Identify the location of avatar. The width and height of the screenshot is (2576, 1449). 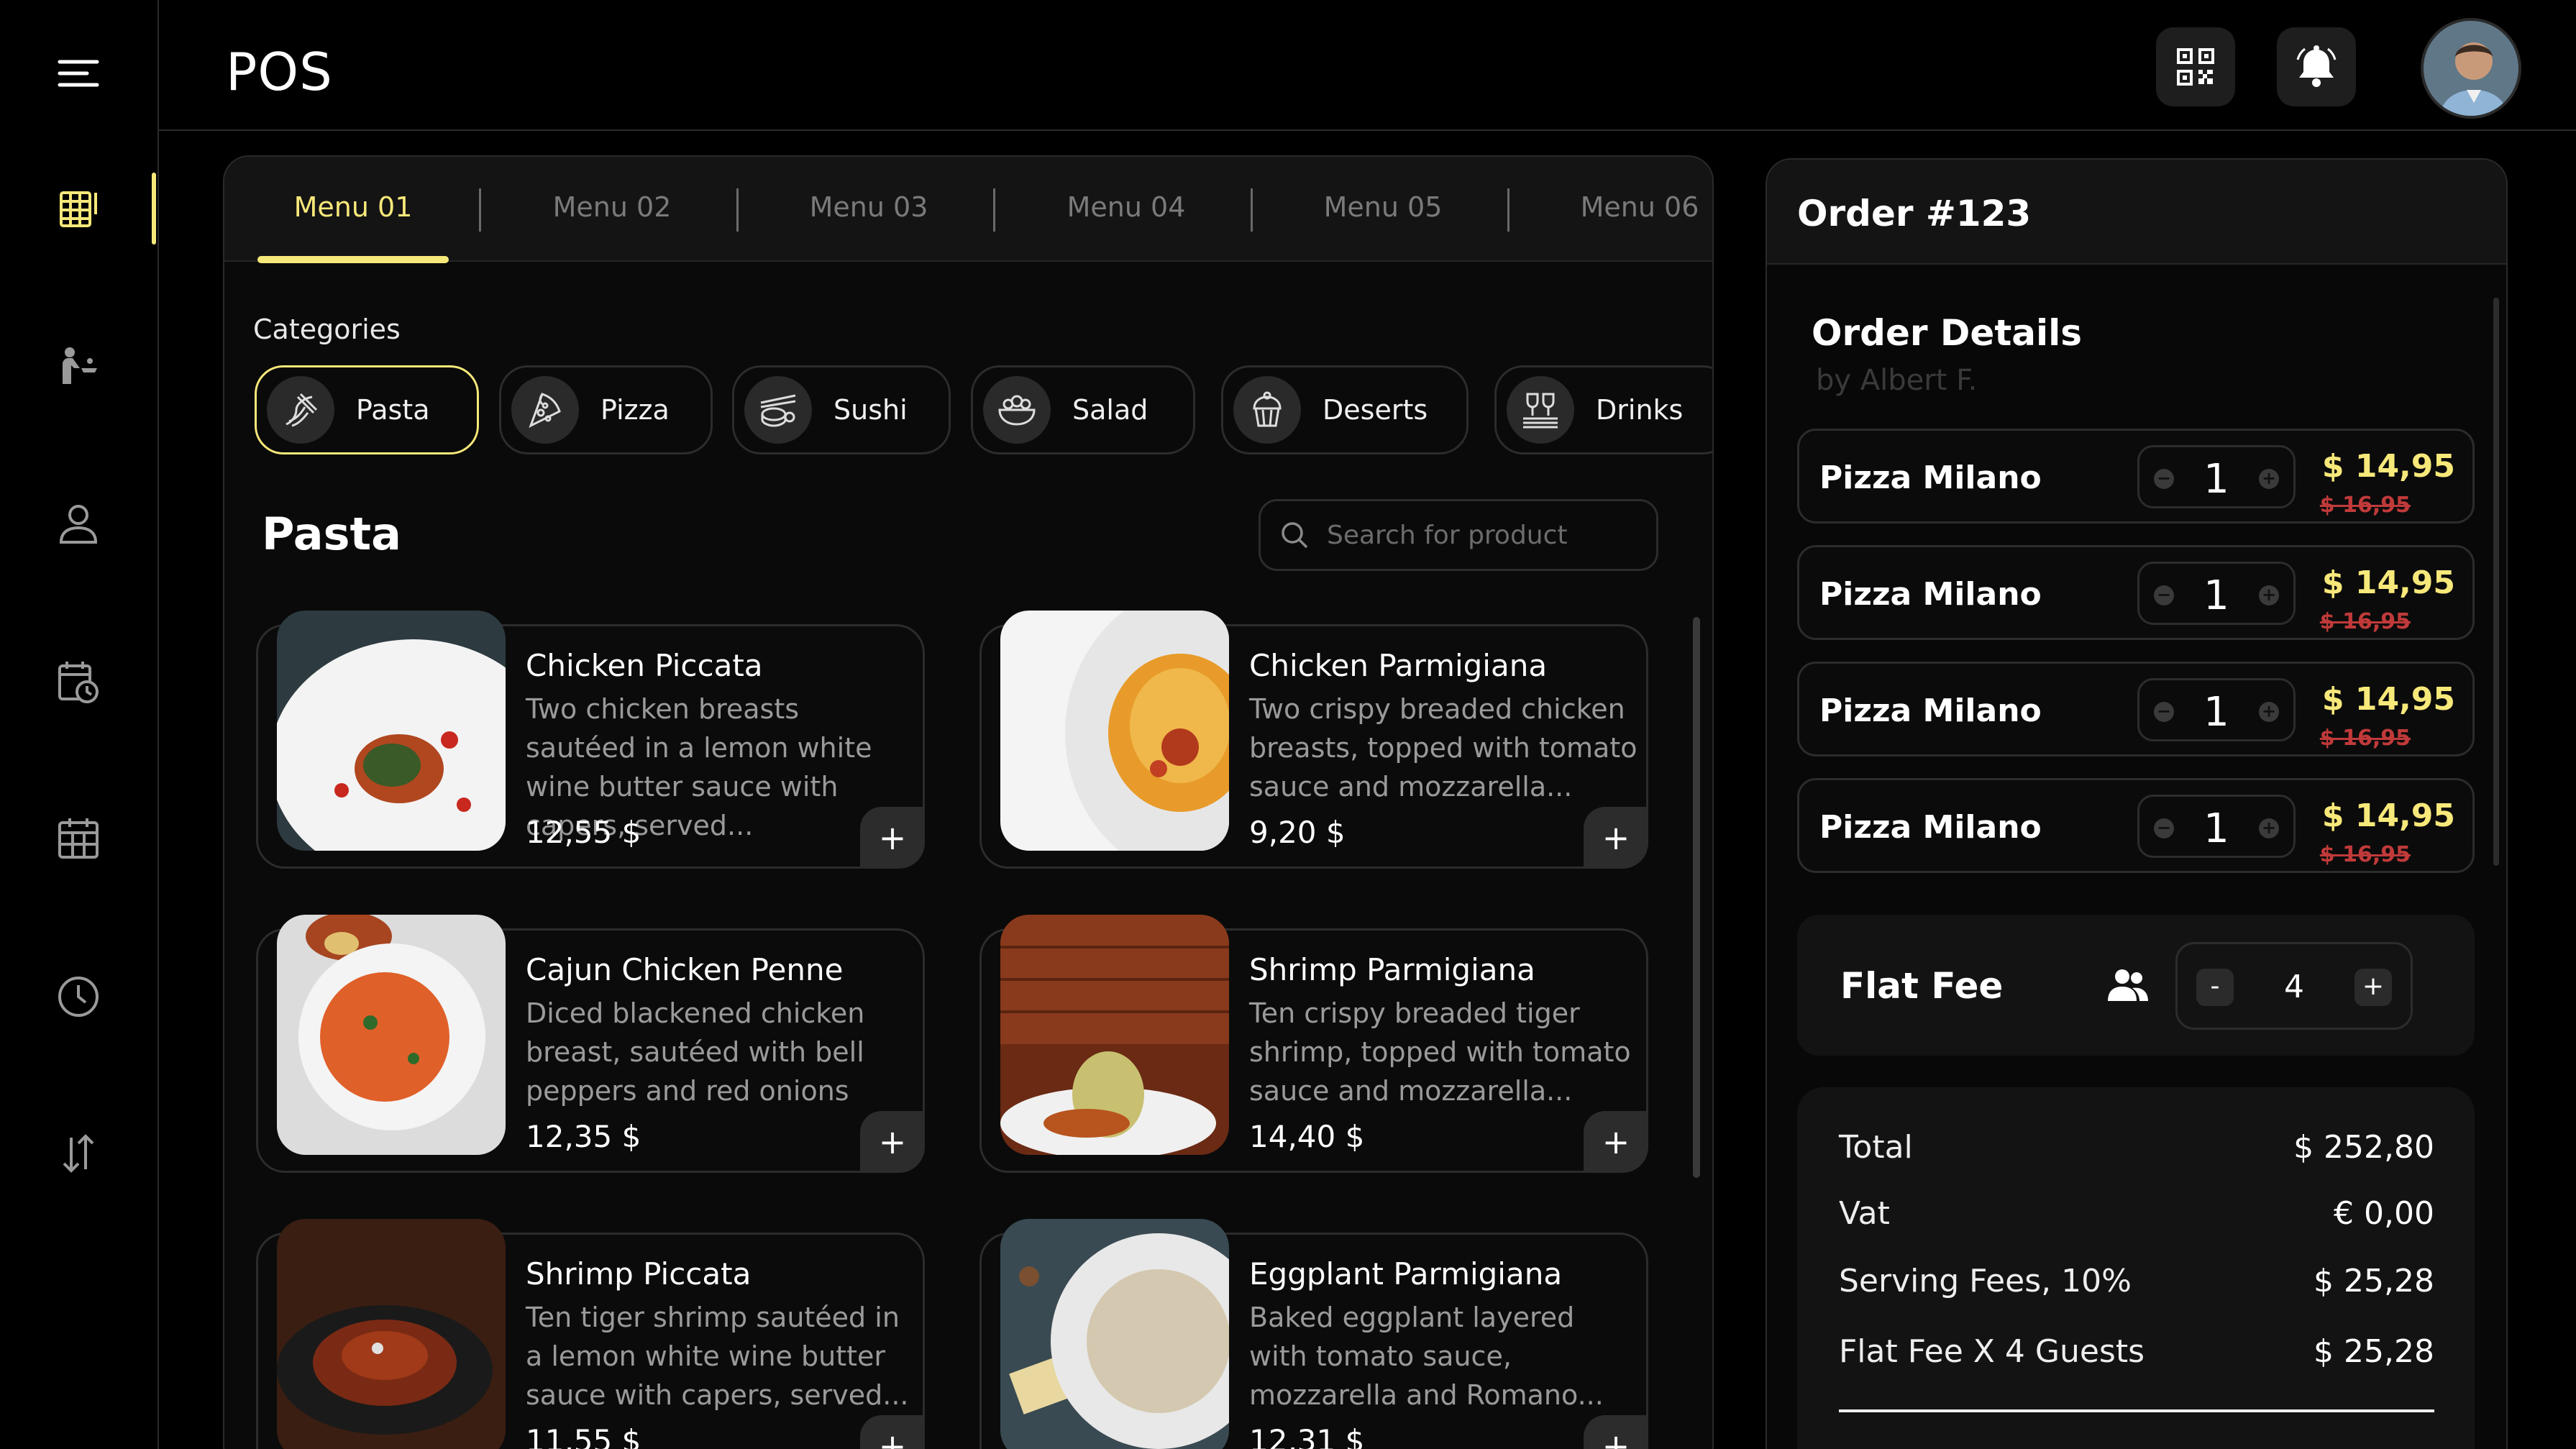
(2471, 68).